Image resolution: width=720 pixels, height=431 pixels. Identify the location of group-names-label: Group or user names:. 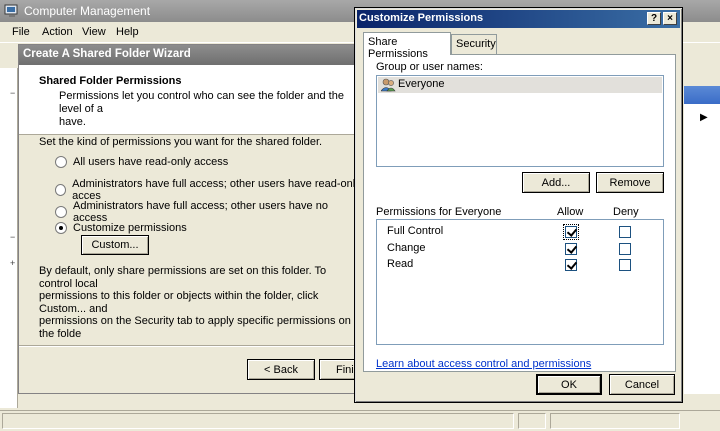
(429, 67).